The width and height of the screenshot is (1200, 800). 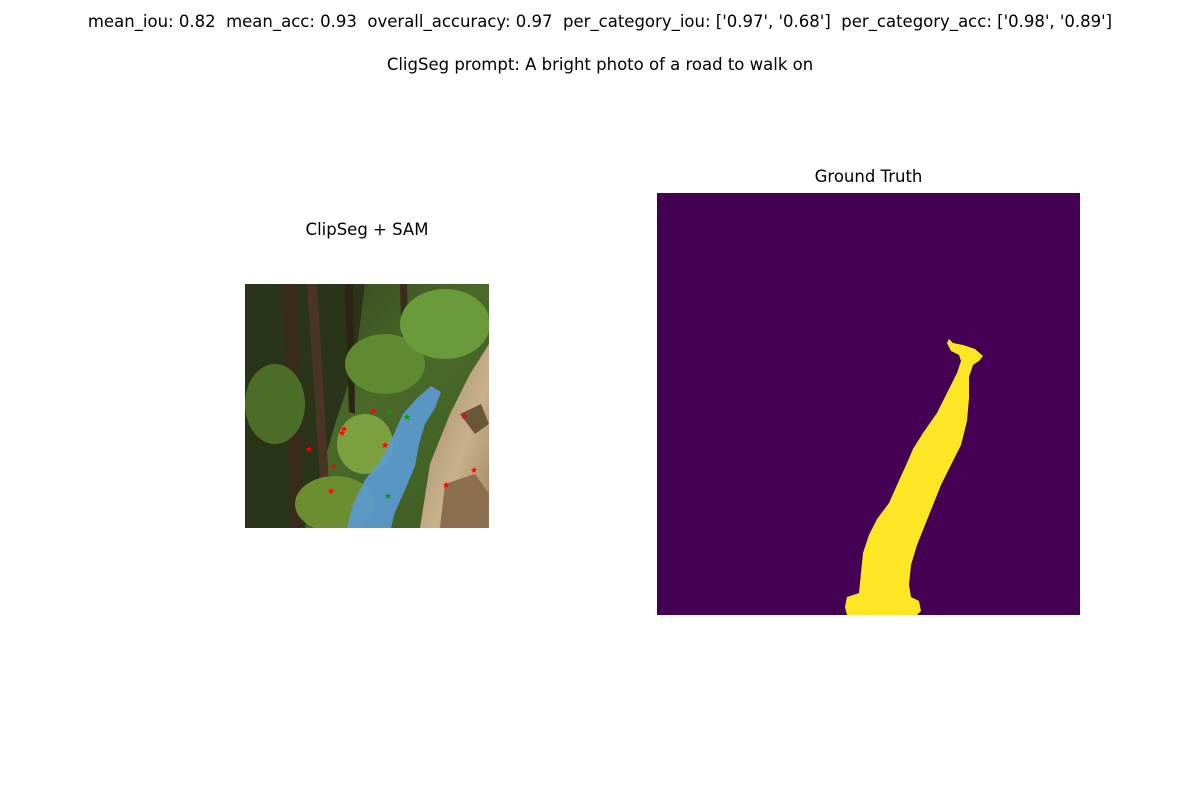 What do you see at coordinates (367, 406) in the screenshot?
I see `prediction-overlay-image: ★ ★ ★ ★ ★ ★ ★ ★ ★ ★ ★ ★ ★` at bounding box center [367, 406].